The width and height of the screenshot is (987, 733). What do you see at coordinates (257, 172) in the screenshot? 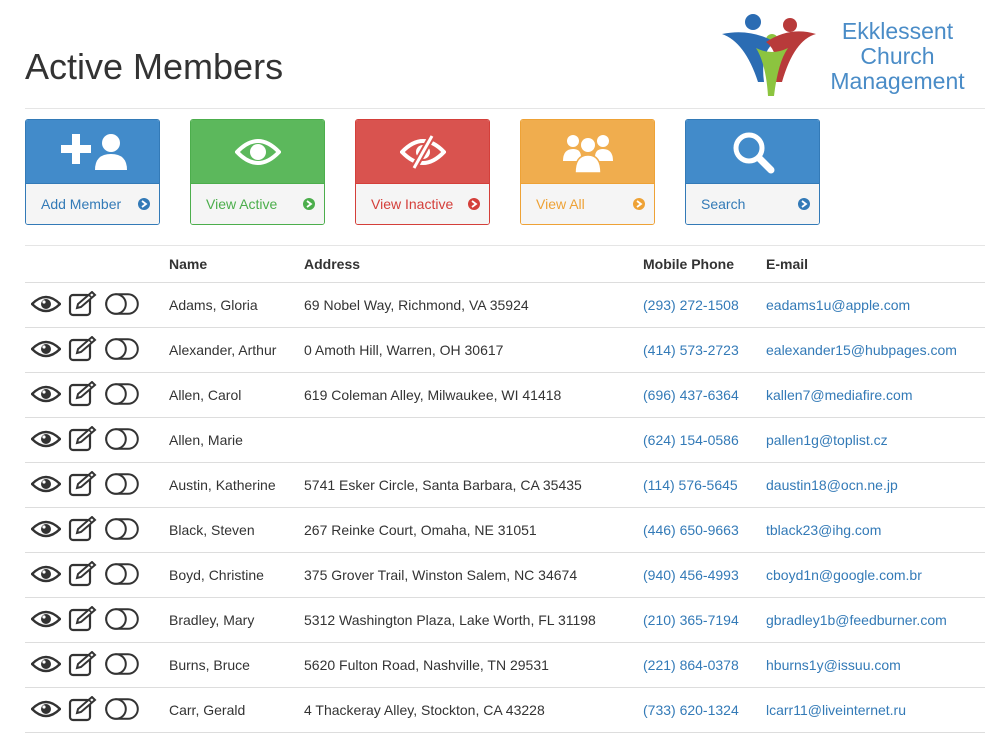
I see `view-active-button: View Active` at bounding box center [257, 172].